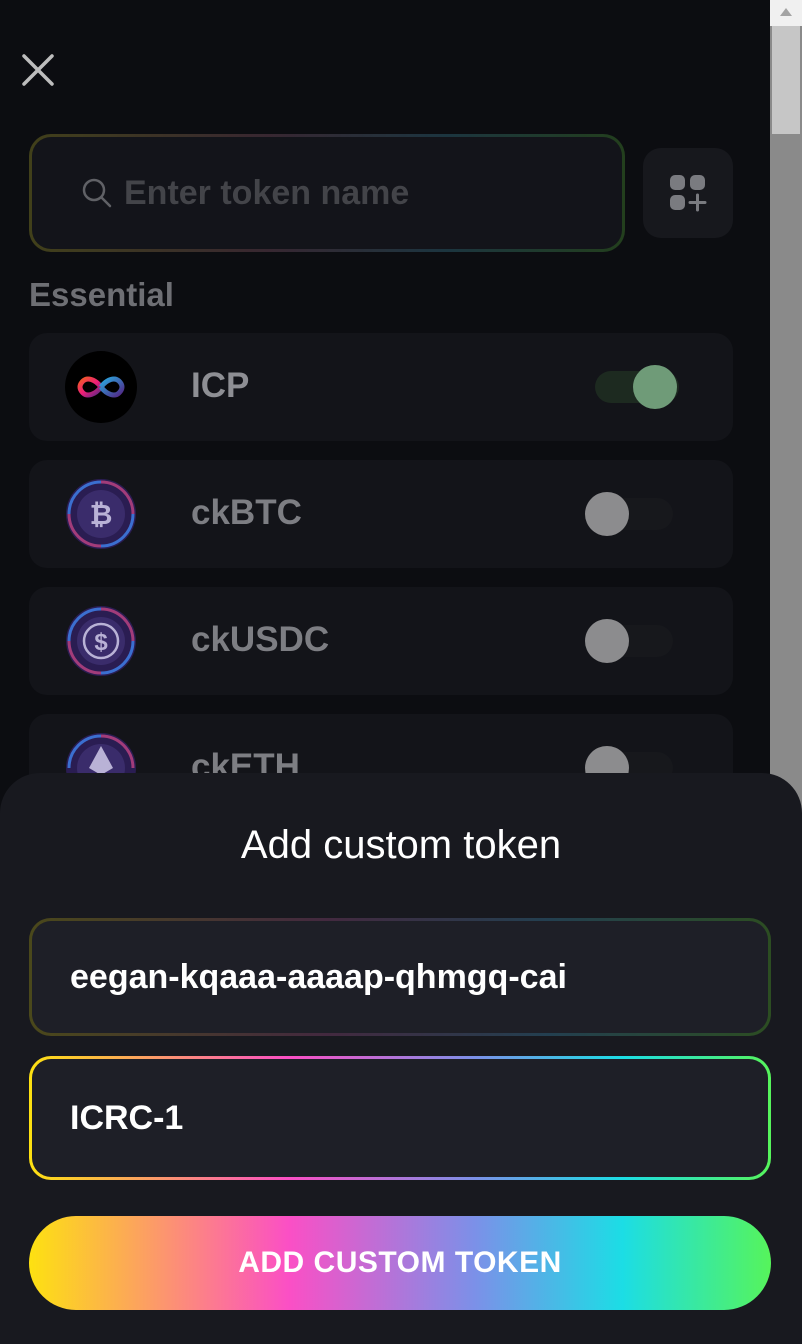 This screenshot has width=802, height=1344. I want to click on sheet-title: Add custom token, so click(401, 845).